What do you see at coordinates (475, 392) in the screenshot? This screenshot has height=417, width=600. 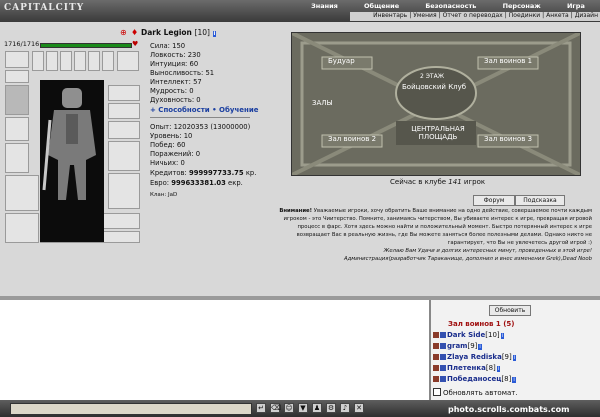 I see `auto-refresh-toggle: Обновлять автомат.` at bounding box center [475, 392].